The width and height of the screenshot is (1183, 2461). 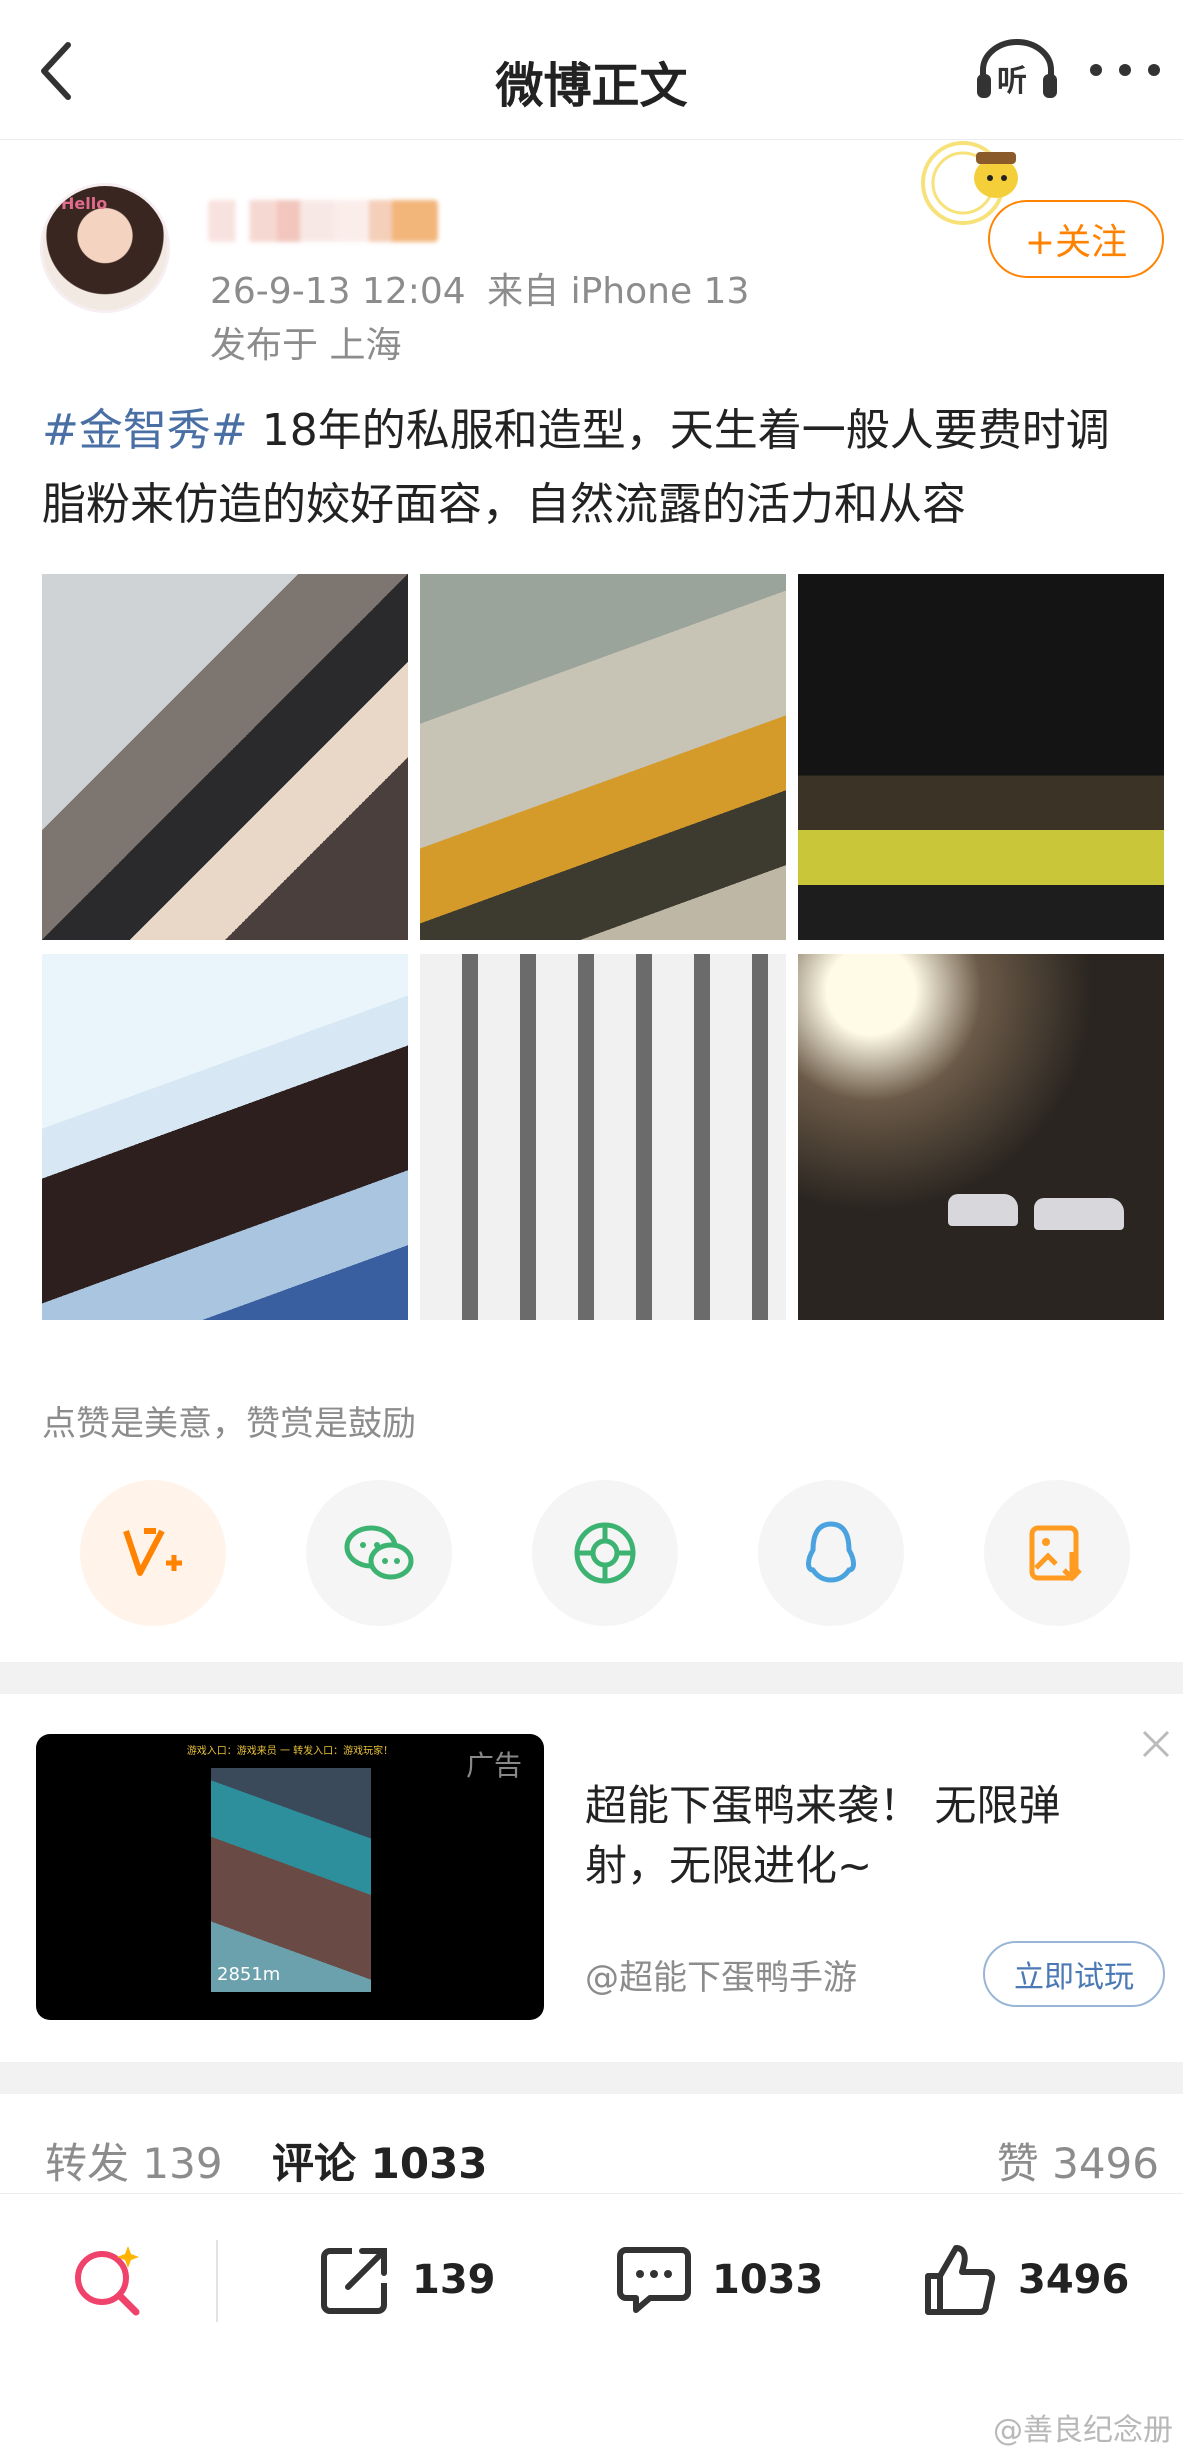 I want to click on listen-button: 听, so click(x=1017, y=70).